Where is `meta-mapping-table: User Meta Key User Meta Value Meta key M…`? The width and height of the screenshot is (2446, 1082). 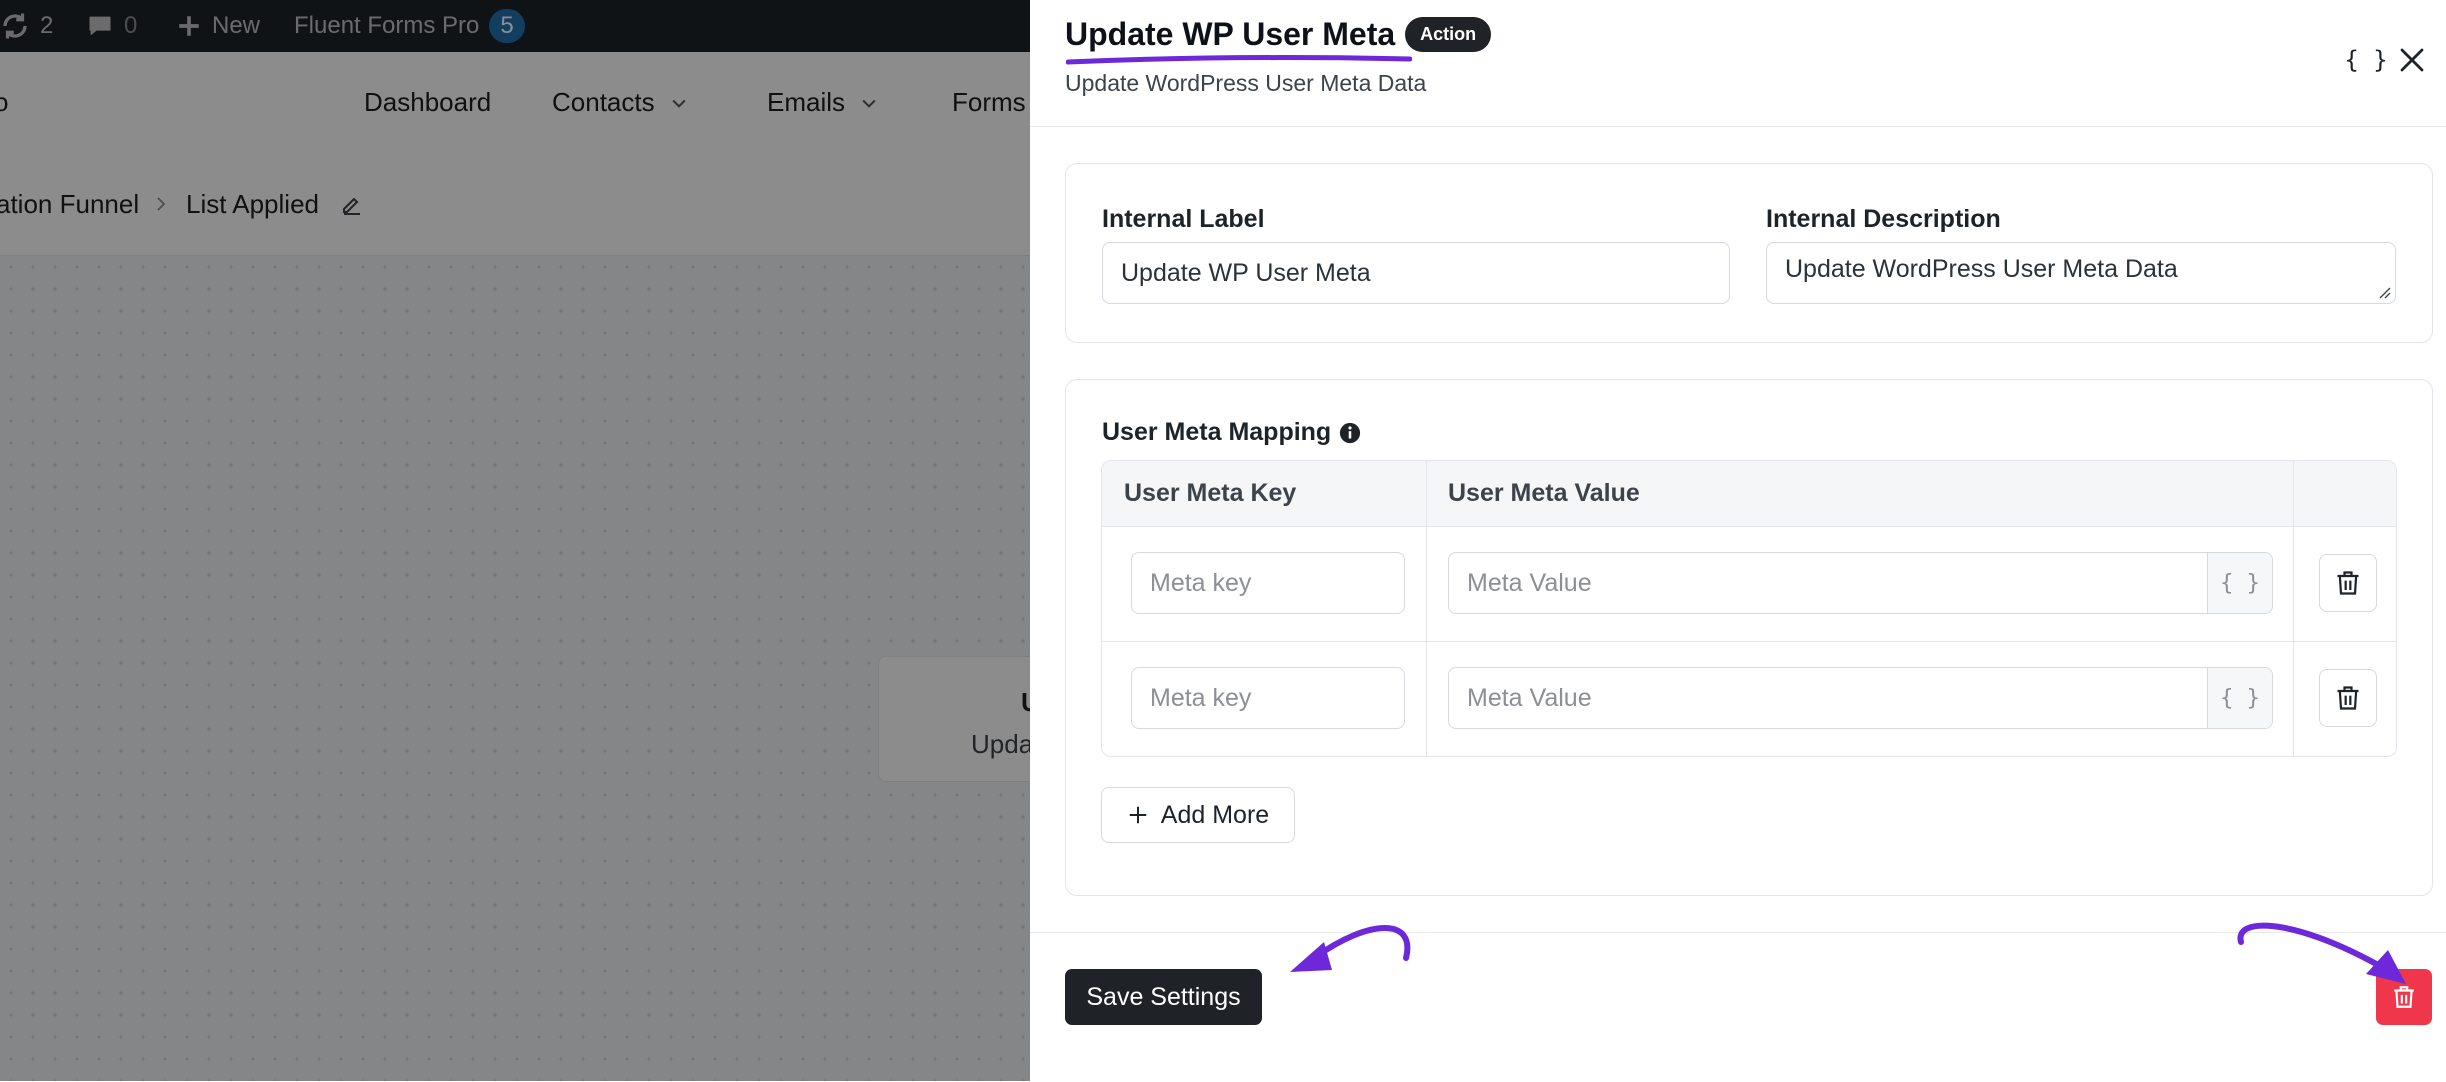
meta-mapping-table: User Meta Key User Meta Value Meta key M… is located at coordinates (1749, 608).